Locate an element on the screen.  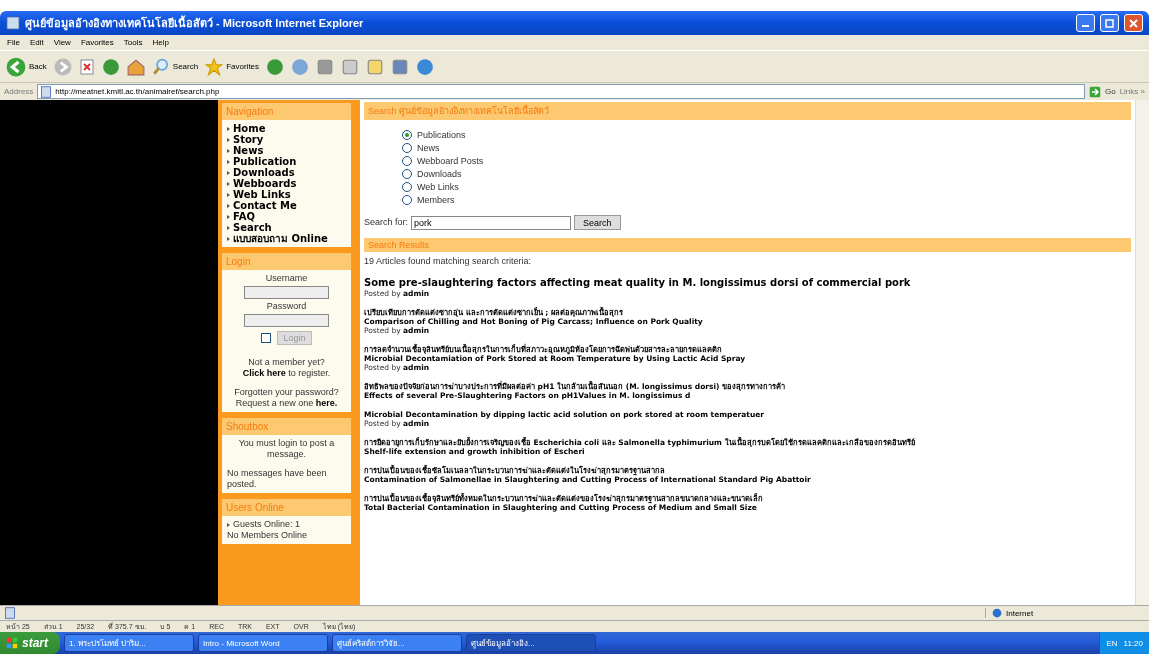
radio-option: Publications is located at coordinates (766, 135).